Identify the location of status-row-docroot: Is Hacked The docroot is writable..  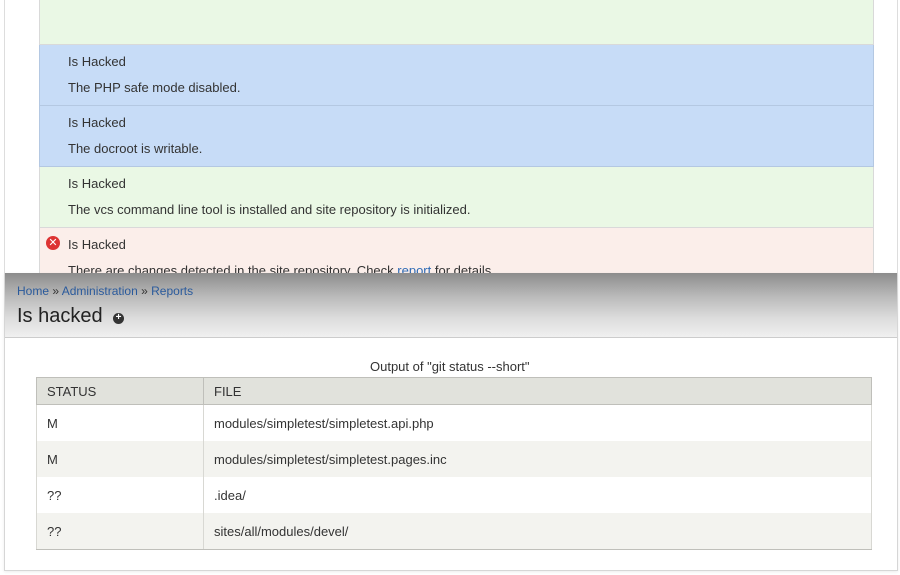
(456, 136).